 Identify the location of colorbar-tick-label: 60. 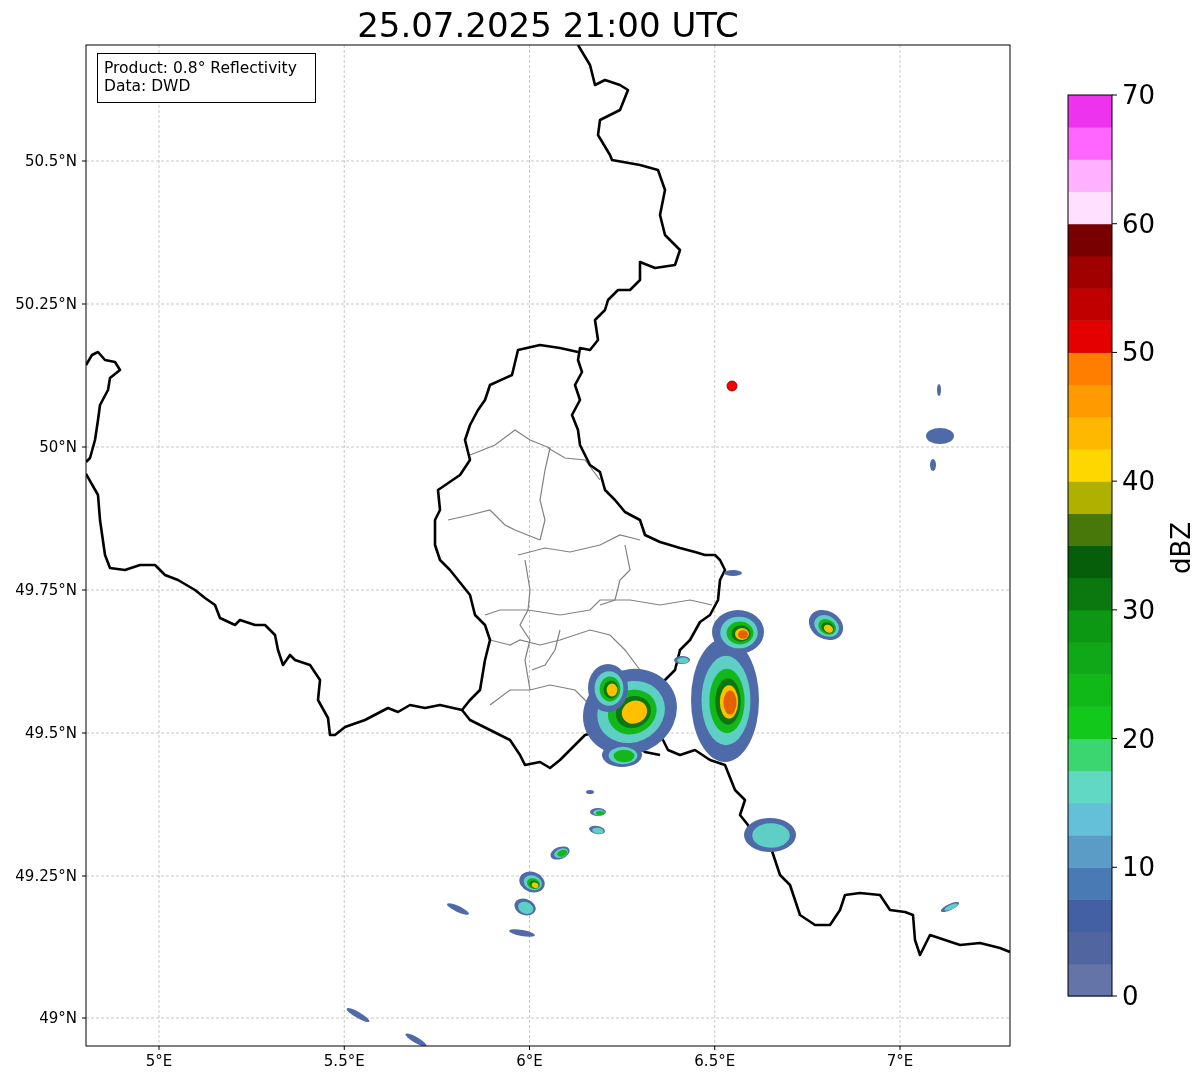
(1139, 223).